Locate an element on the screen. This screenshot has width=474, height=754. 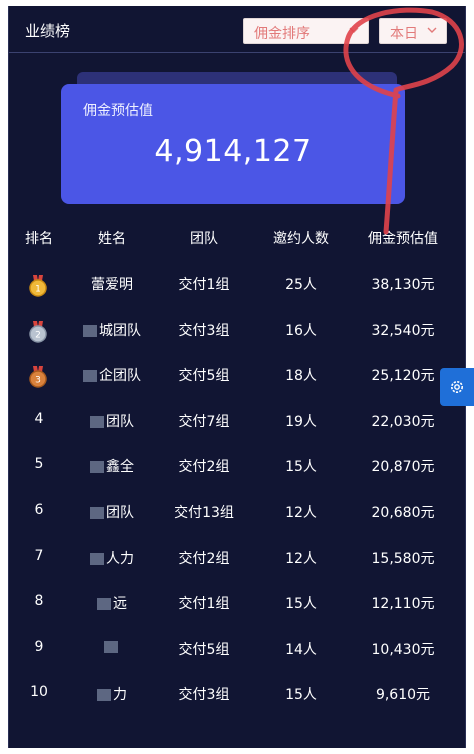
summary-value: 4,914,127 is located at coordinates (233, 151).